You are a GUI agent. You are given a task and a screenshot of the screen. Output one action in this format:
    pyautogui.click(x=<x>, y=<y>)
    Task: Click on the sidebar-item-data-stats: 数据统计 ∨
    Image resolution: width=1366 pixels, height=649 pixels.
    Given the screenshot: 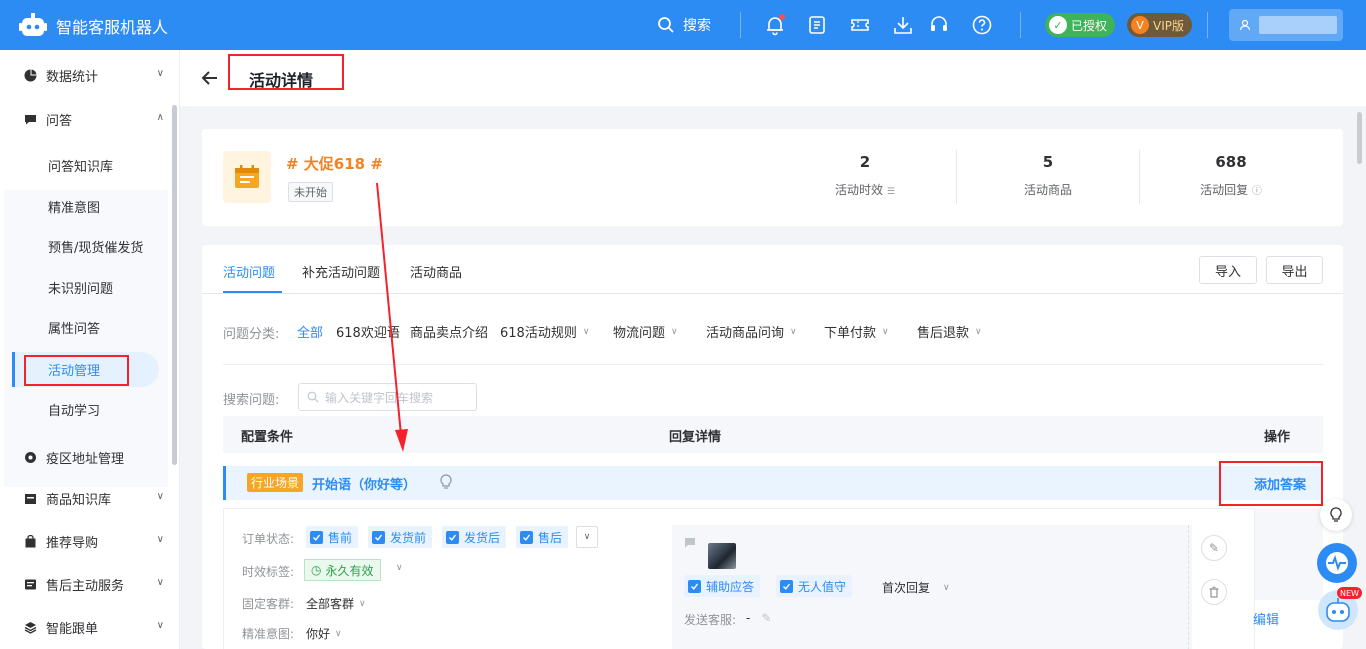 What is the action you would take?
    pyautogui.click(x=85, y=75)
    